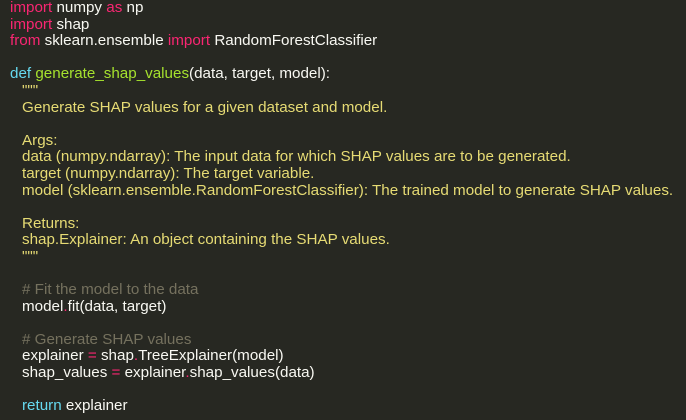 This screenshot has height=420, width=686. I want to click on keyword-as: as, so click(114, 8).